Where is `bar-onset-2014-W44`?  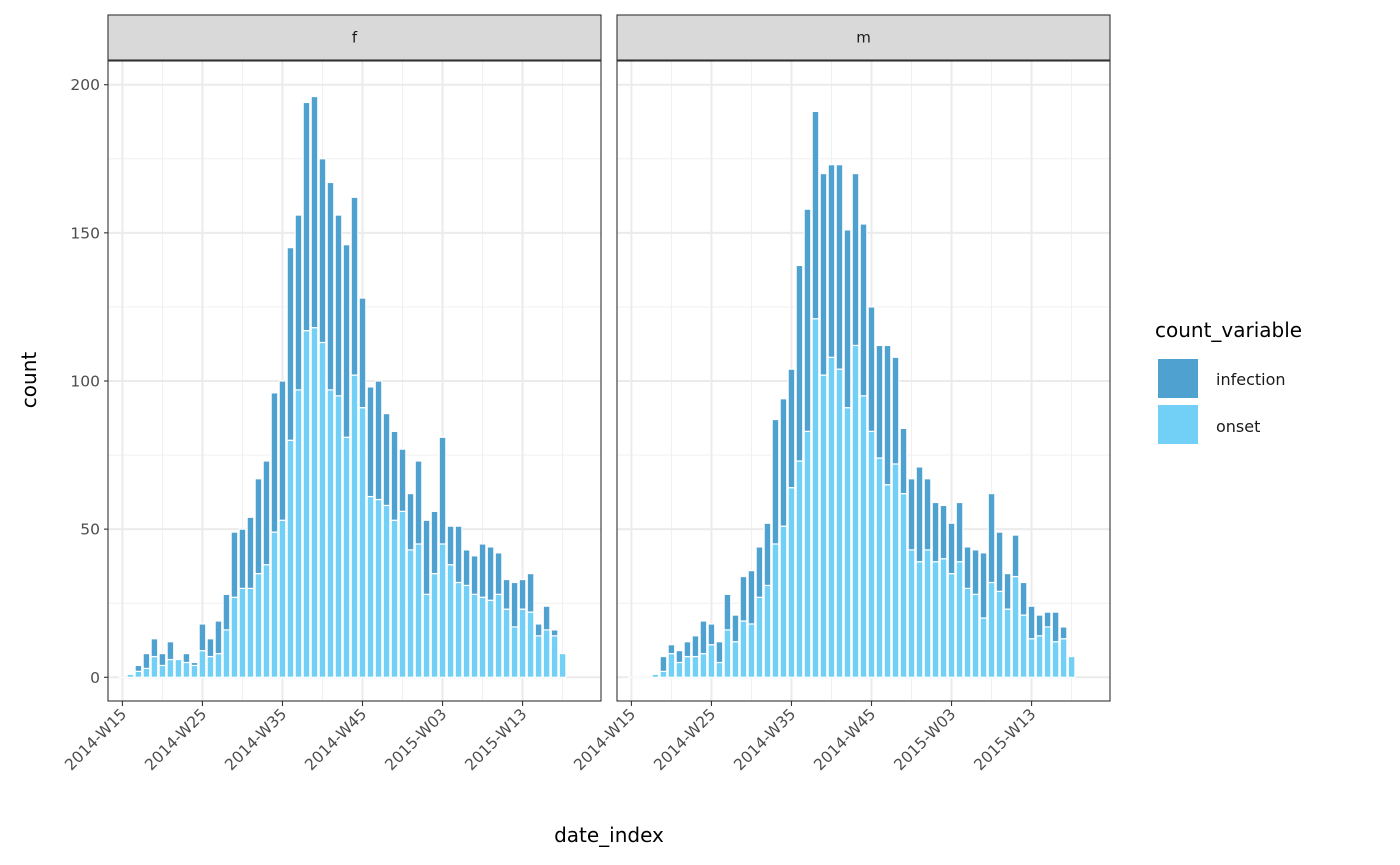
bar-onset-2014-W44 is located at coordinates (863, 536).